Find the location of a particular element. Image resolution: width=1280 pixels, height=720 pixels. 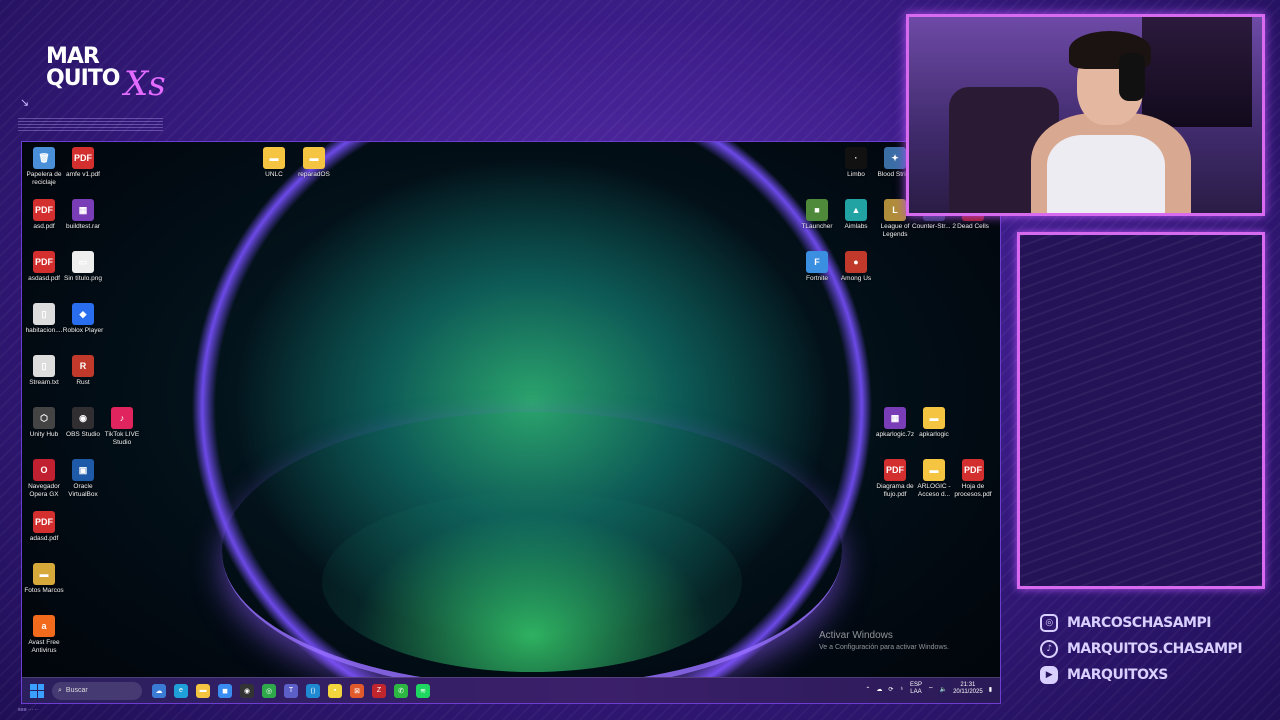

desktop-icon: ● Among Us is located at coordinates (856, 267).